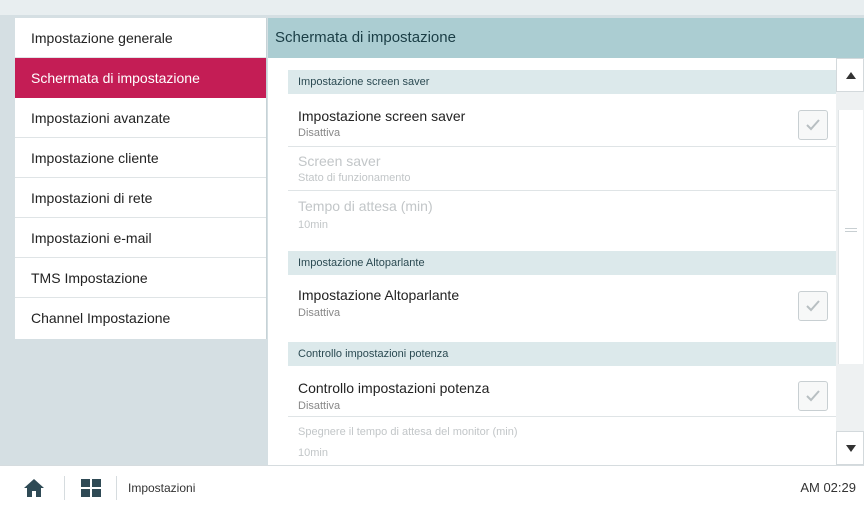  I want to click on clock: AM 02:29, so click(828, 487).